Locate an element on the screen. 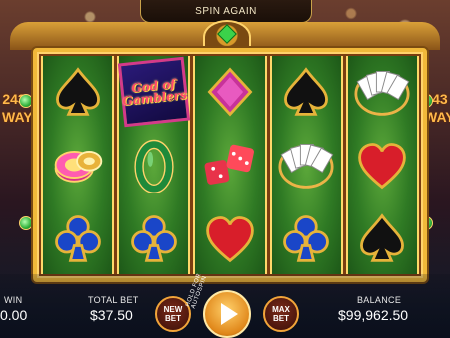 The width and height of the screenshot is (450, 338). new-bet-line-2: BET is located at coordinates (172, 318).